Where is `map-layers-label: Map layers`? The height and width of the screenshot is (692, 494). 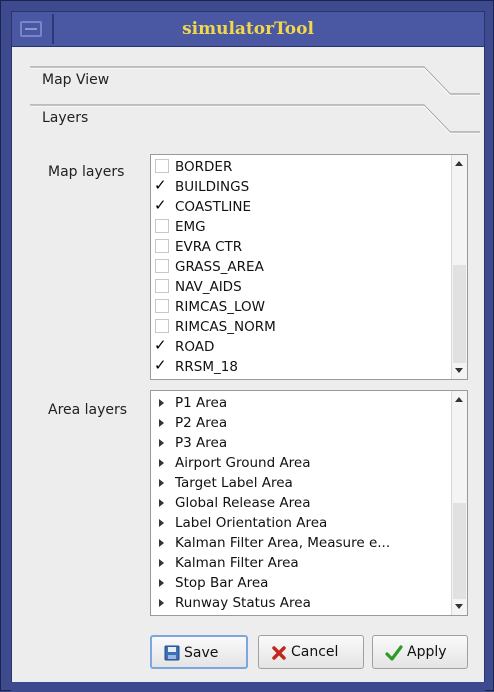
map-layers-label: Map layers is located at coordinates (86, 172).